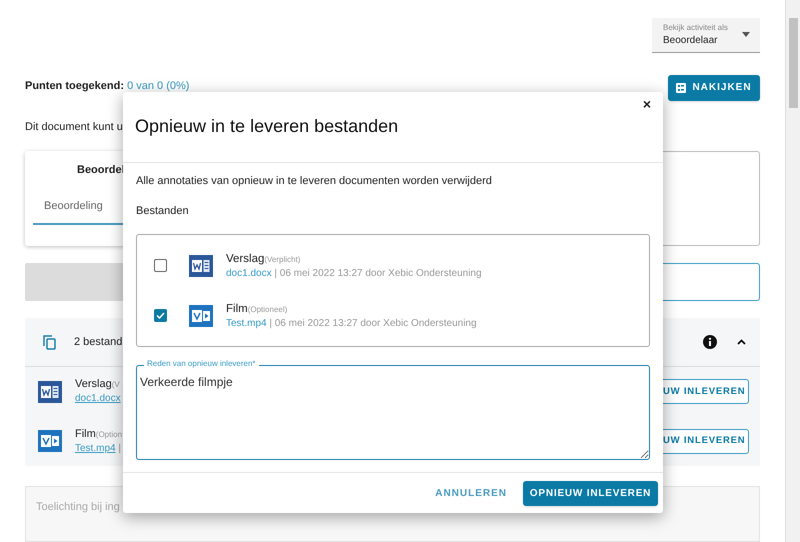 Image resolution: width=800 pixels, height=542 pixels. I want to click on dialog-message: Alle annotaties van opnieuw in te leveren documenten worden verwijderd, so click(314, 181).